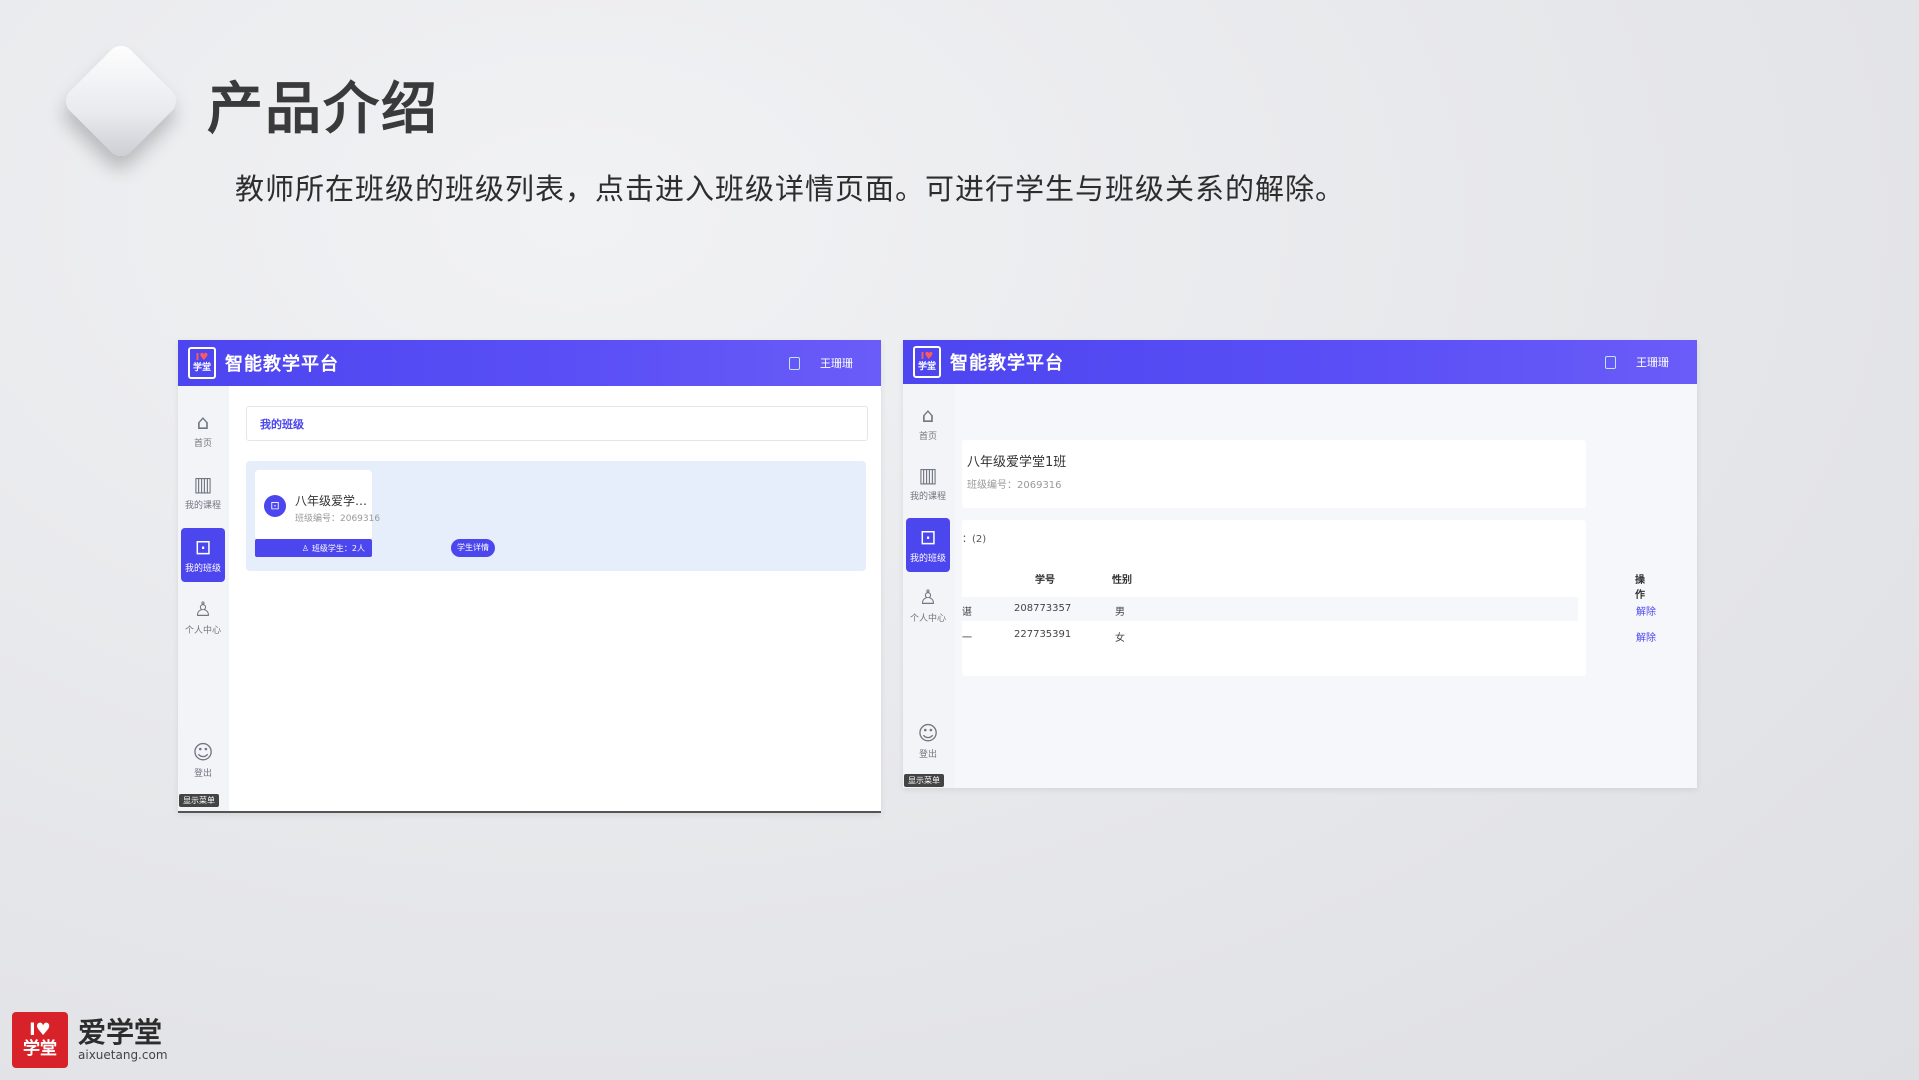 The width and height of the screenshot is (1919, 1080). What do you see at coordinates (338, 519) in the screenshot?
I see `class-card-code: 班级编号：2069316` at bounding box center [338, 519].